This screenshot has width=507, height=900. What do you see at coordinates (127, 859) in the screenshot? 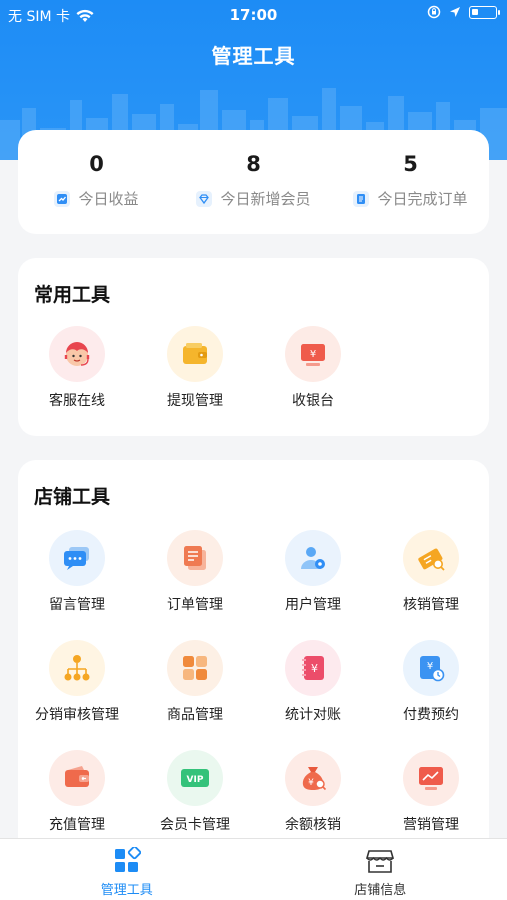
I see `management-tools-icon` at bounding box center [127, 859].